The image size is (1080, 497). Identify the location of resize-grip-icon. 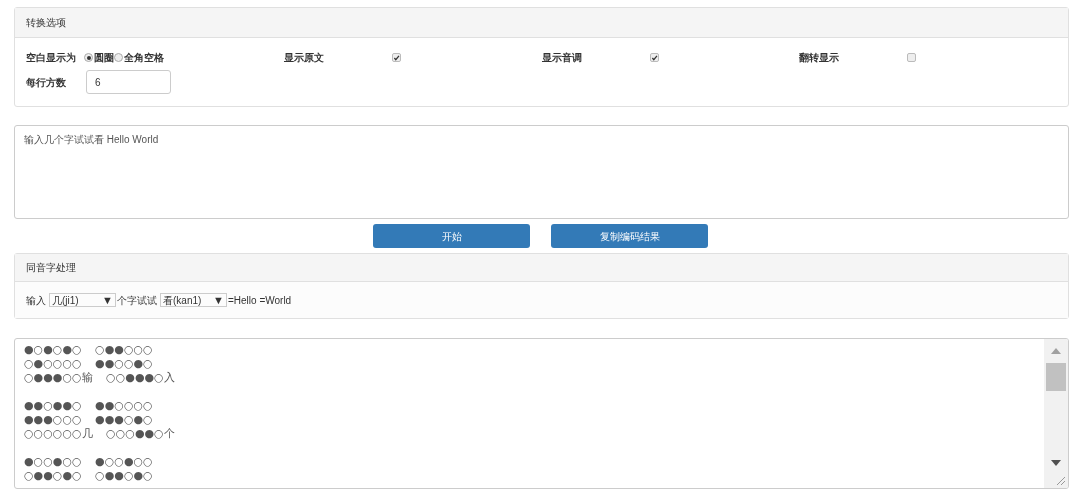
(1060, 480).